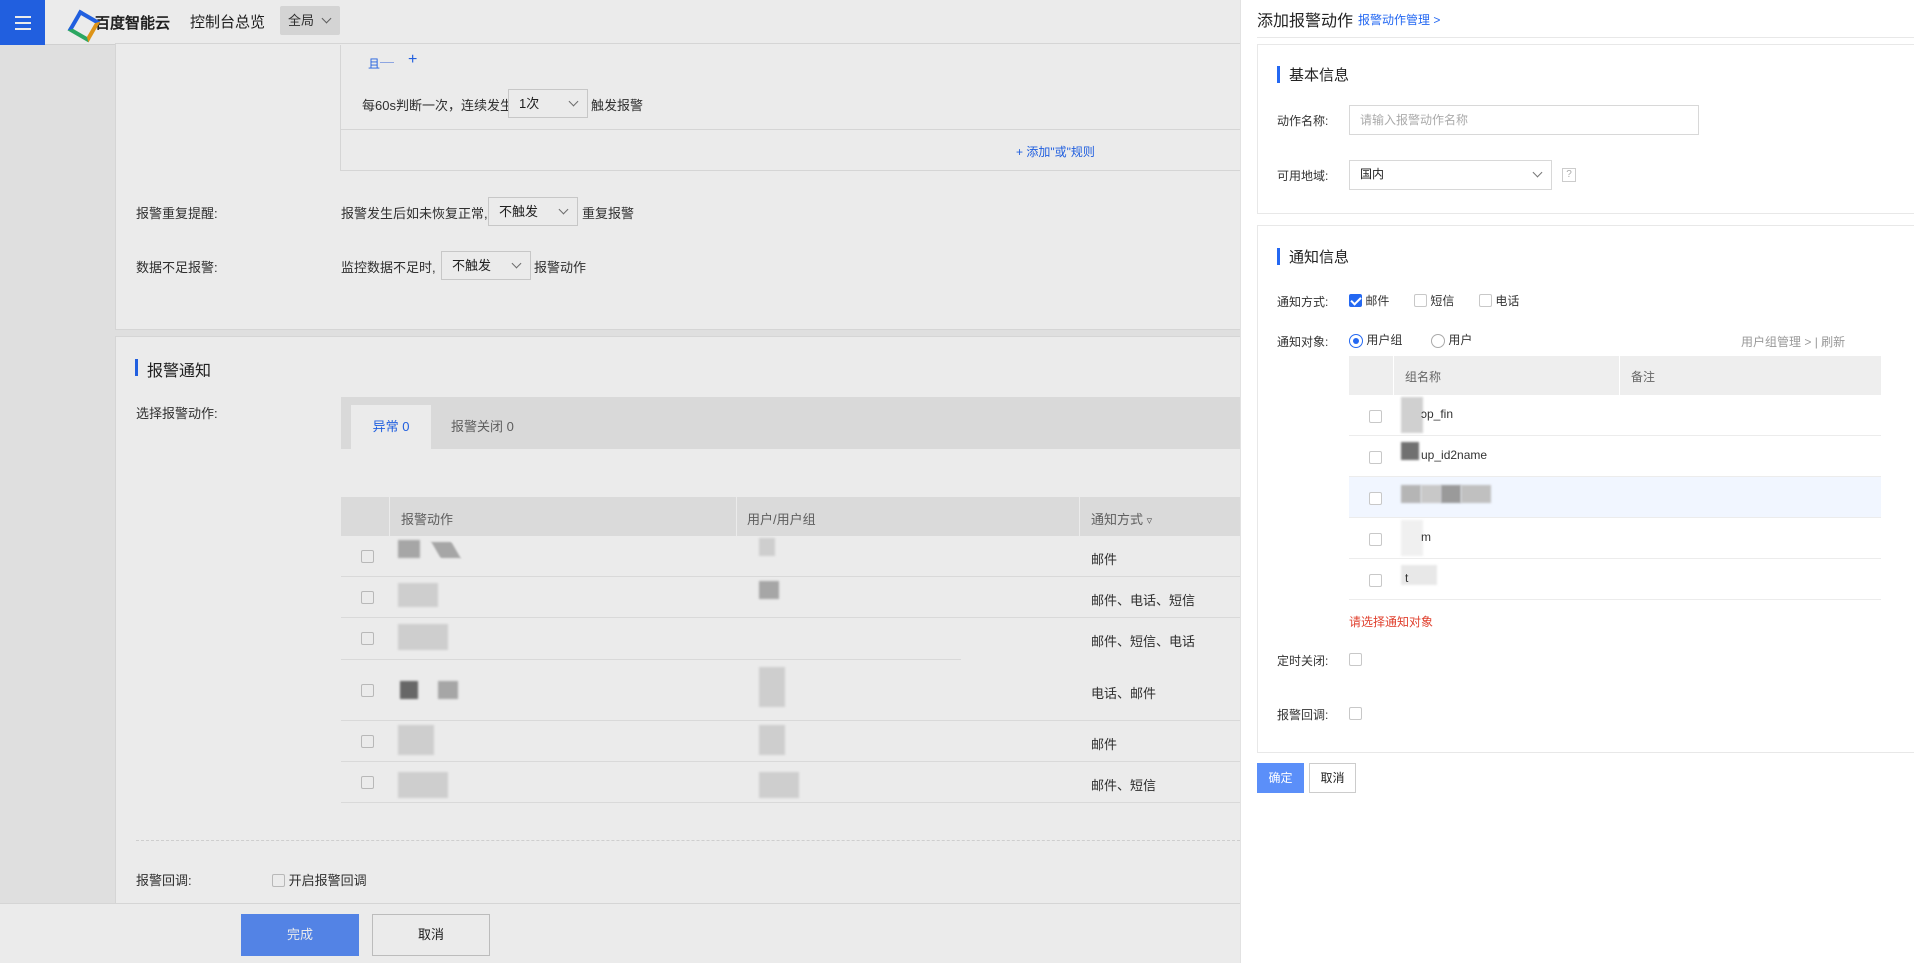 The width and height of the screenshot is (1914, 963). What do you see at coordinates (1355, 300) in the screenshot?
I see `method-email-checkbox` at bounding box center [1355, 300].